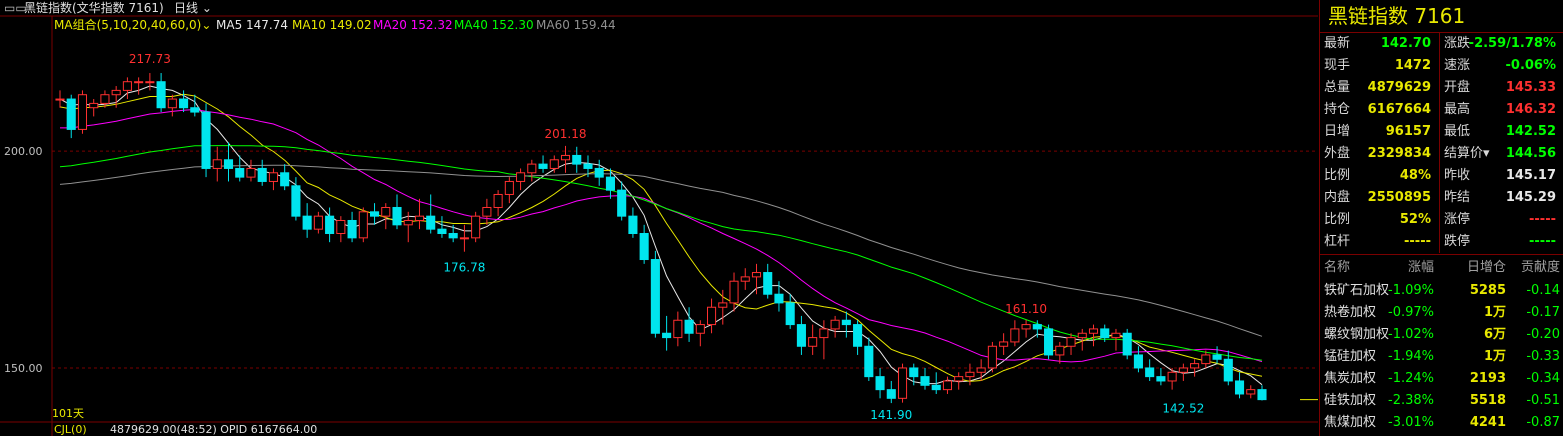 This screenshot has width=1563, height=436. Describe the element at coordinates (1441, 401) in the screenshot. I see `component-row: 硅铁加权 -2.38% 5518 -0.51` at that location.